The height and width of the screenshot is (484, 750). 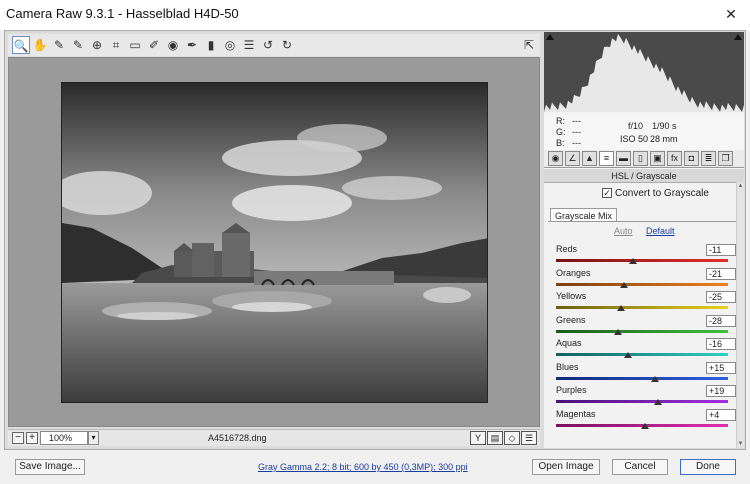 What do you see at coordinates (97, 45) in the screenshot?
I see `target-adjust-icon: ⊕` at bounding box center [97, 45].